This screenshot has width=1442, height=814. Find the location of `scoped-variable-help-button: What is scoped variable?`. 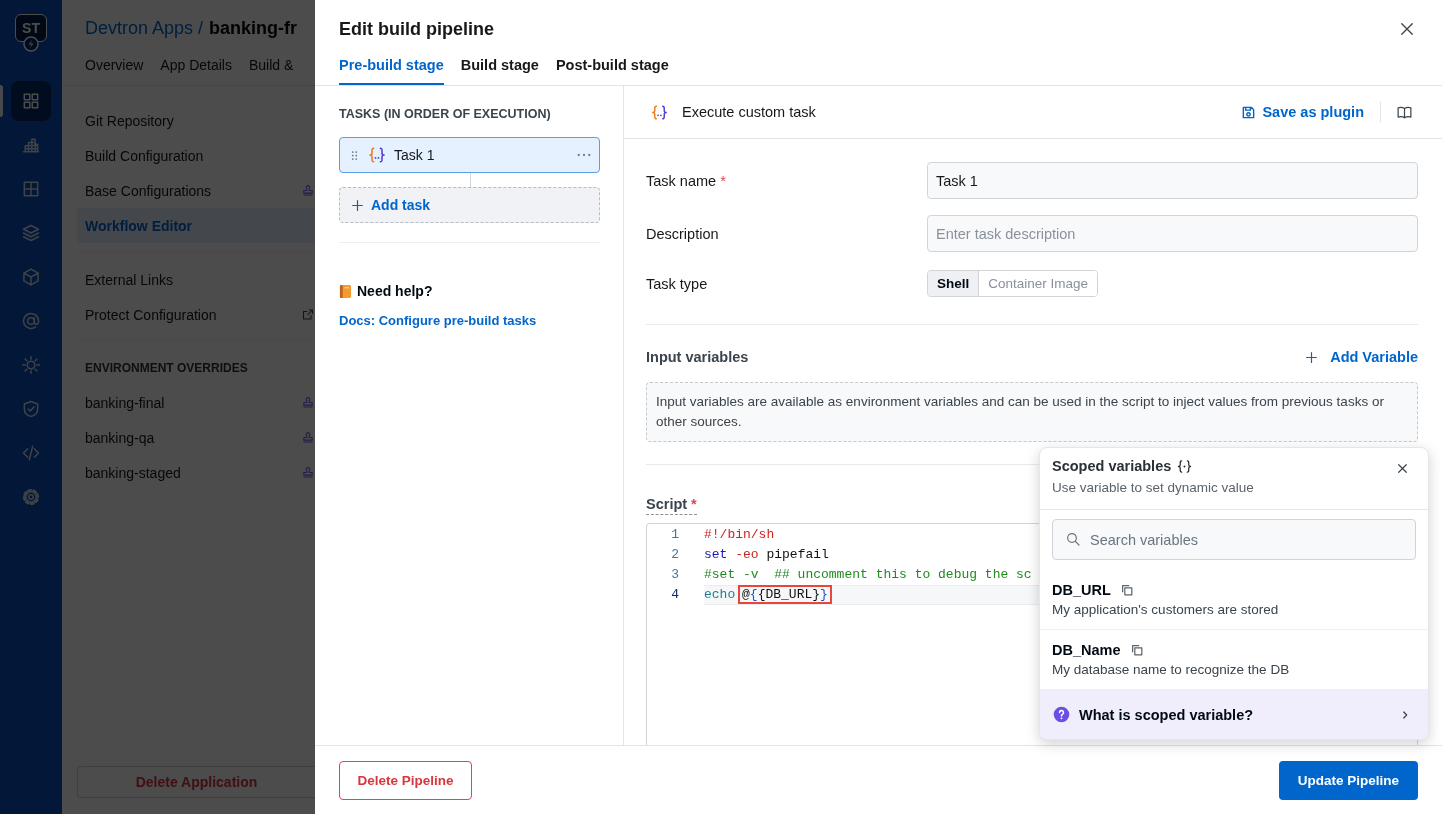

scoped-variable-help-button: What is scoped variable? is located at coordinates (1234, 714).